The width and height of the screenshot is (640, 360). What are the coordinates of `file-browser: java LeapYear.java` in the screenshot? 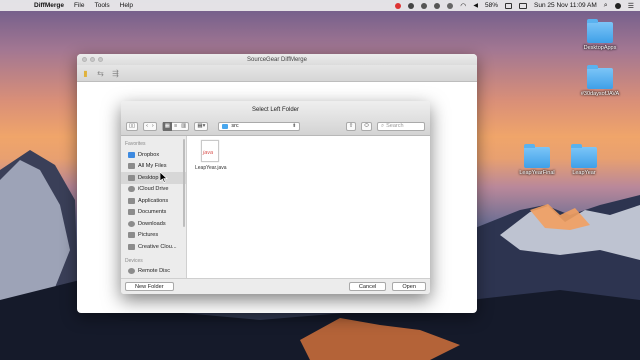 It's located at (308, 207).